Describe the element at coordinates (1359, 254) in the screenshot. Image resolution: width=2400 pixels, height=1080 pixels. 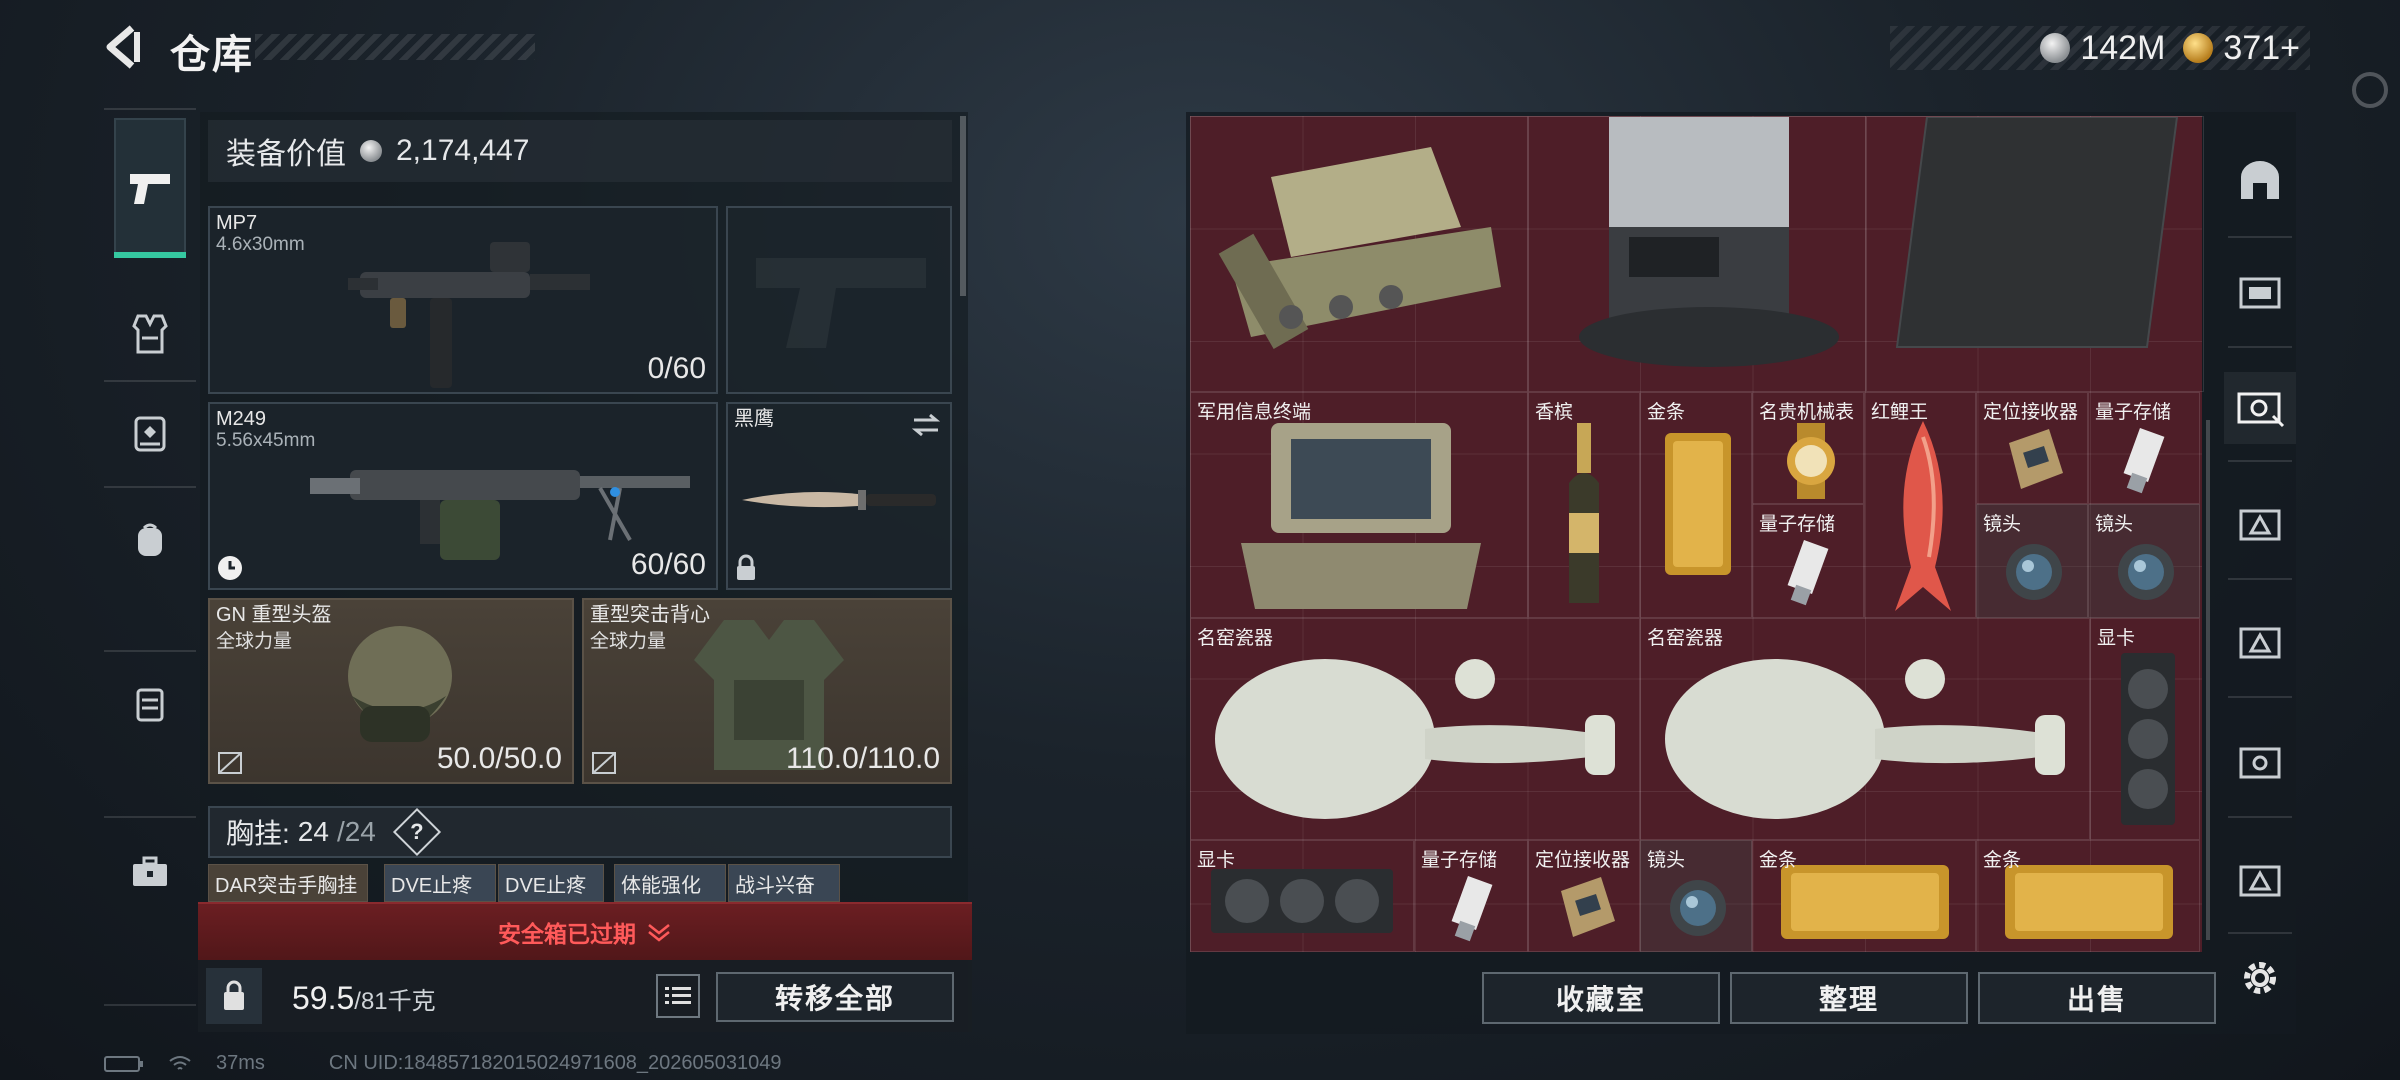
I see `stash-item-tank` at that location.